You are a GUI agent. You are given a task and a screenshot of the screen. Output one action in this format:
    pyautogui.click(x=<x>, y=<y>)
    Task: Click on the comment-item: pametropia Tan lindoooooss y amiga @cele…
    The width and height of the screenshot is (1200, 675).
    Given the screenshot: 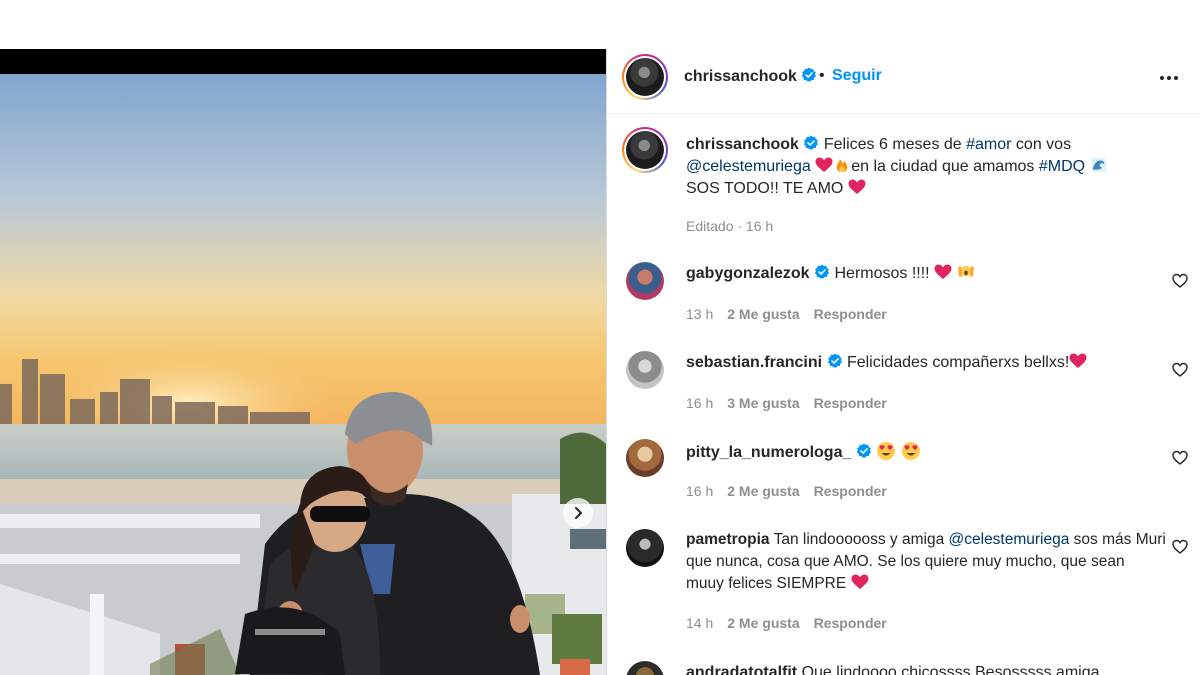 What is the action you would take?
    pyautogui.click(x=903, y=583)
    